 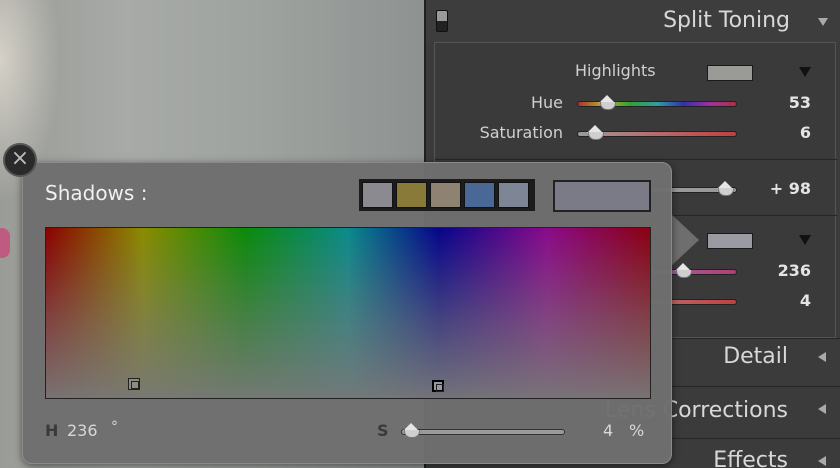 What do you see at coordinates (783, 270) in the screenshot?
I see `shadows-hue-value: 236` at bounding box center [783, 270].